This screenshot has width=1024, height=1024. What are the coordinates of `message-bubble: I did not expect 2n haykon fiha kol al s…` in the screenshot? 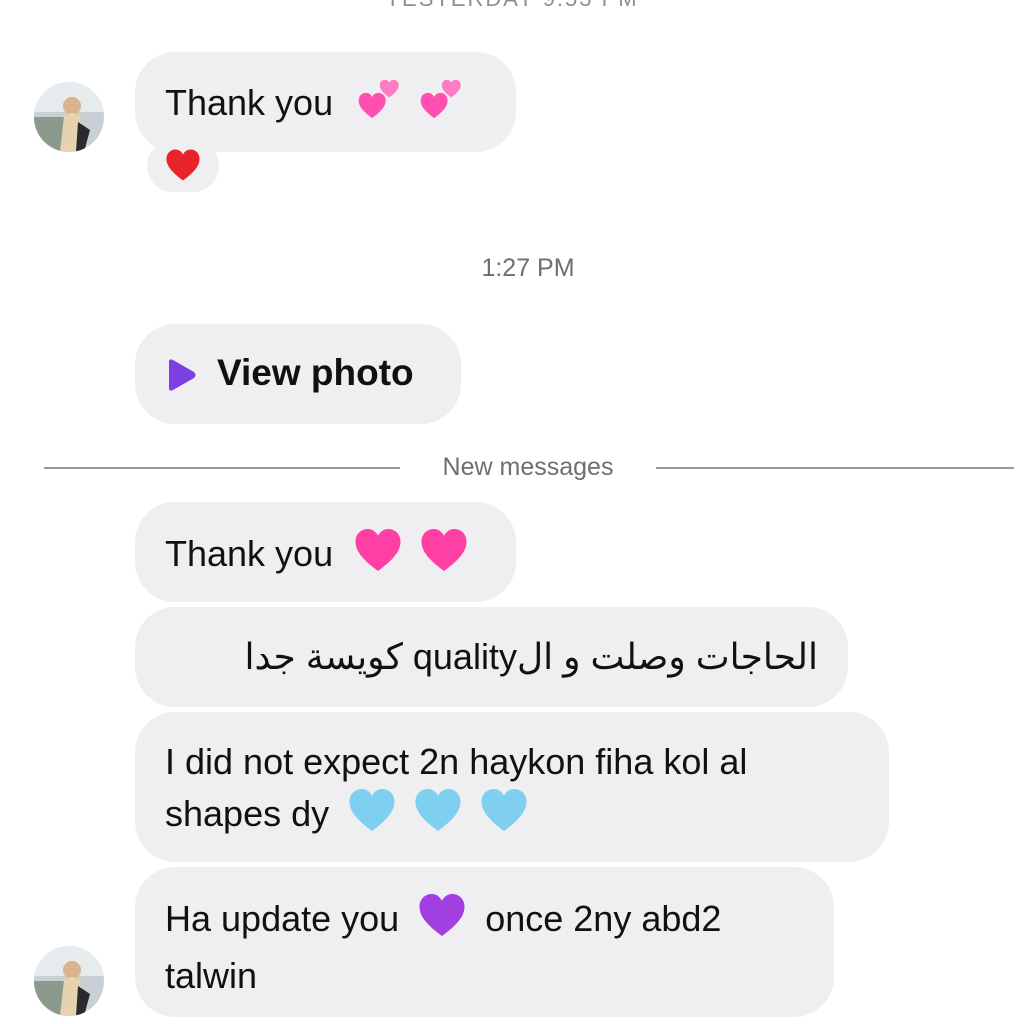 It's located at (512, 787).